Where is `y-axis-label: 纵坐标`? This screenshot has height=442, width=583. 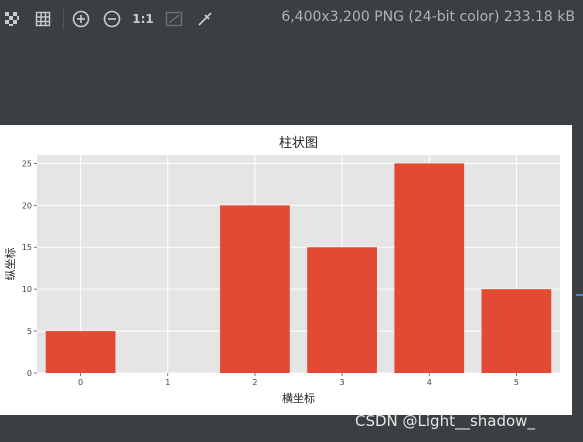 y-axis-label: 纵坐标 is located at coordinates (10, 264).